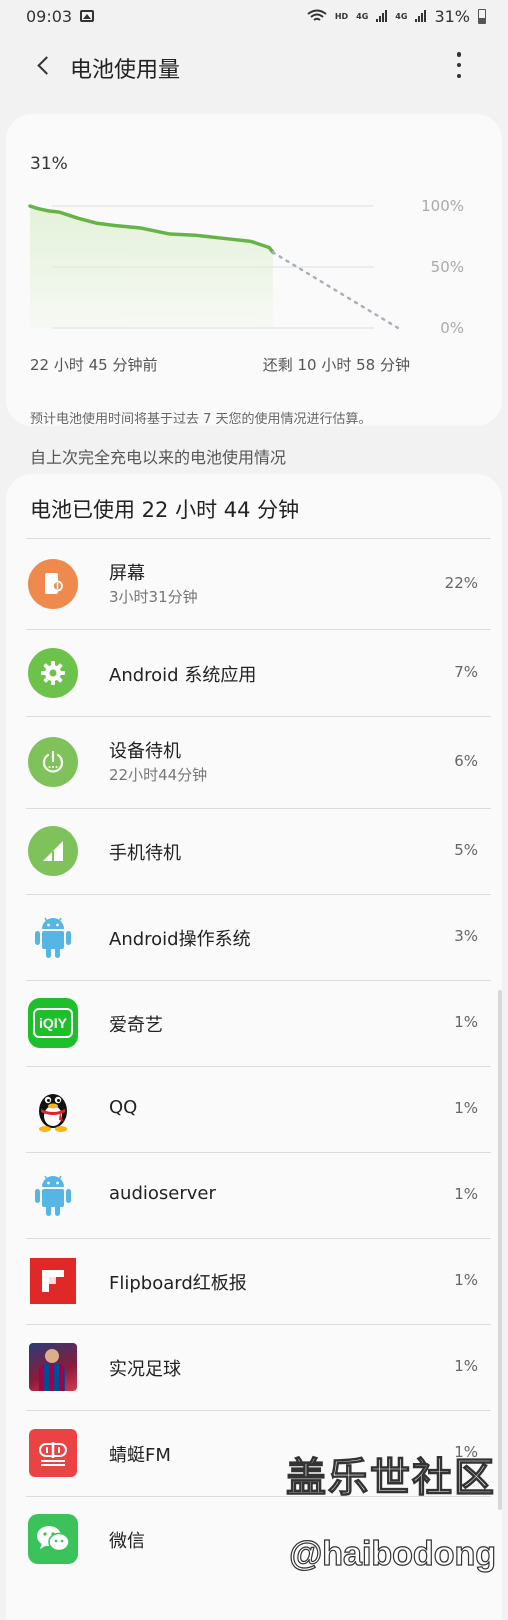 This screenshot has height=1620, width=508. I want to click on network-type-2: 4G, so click(401, 16).